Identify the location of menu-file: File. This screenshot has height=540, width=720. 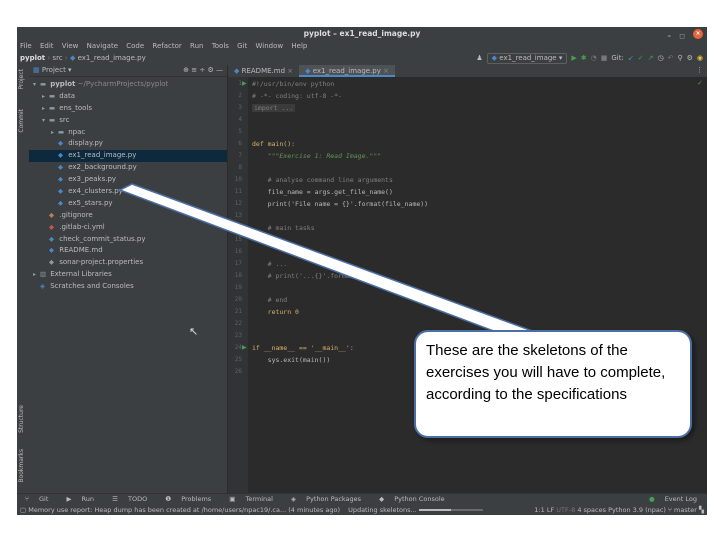
(26, 46).